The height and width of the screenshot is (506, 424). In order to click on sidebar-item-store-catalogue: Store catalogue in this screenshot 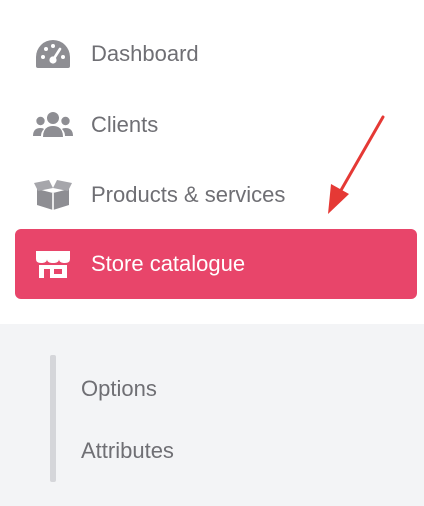, I will do `click(216, 264)`.